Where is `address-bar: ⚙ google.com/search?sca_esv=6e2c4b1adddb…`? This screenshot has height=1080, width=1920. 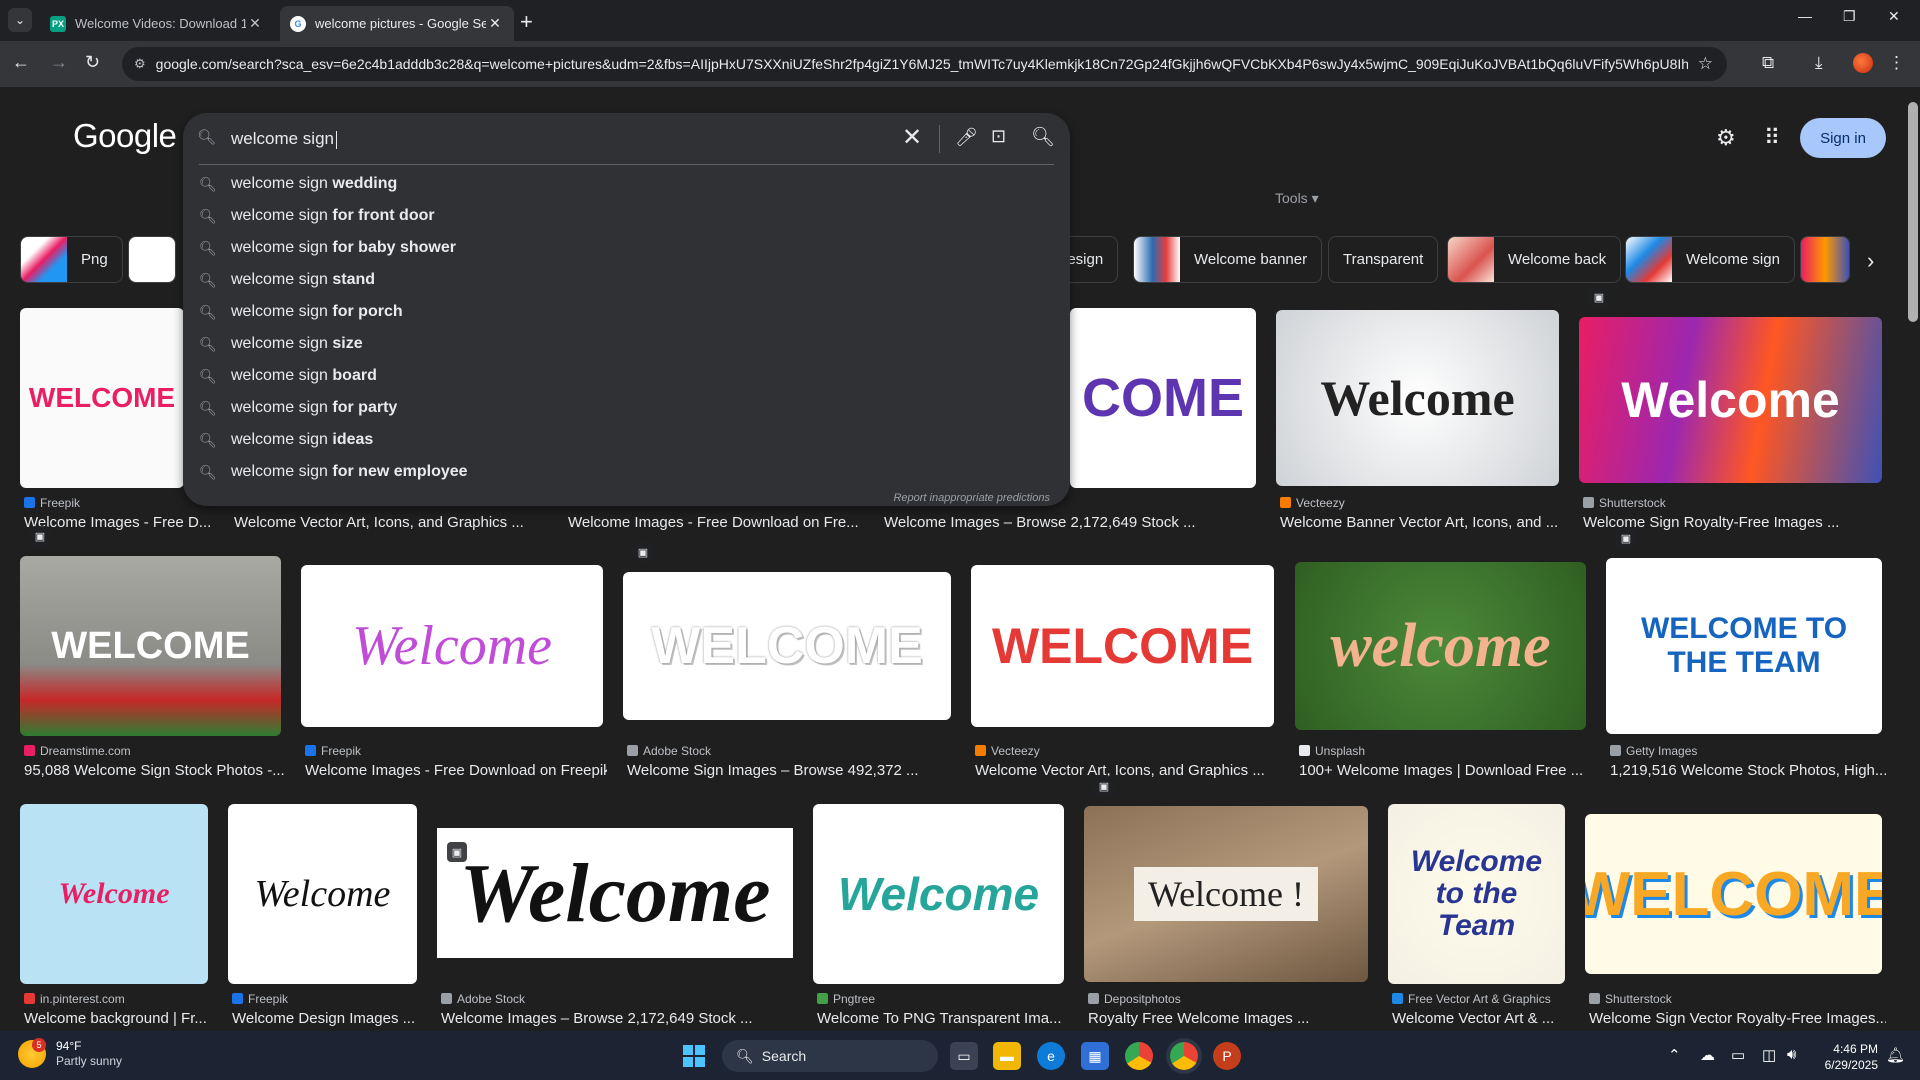
address-bar: ⚙ google.com/search?sca_esv=6e2c4b1adddb… is located at coordinates (924, 64).